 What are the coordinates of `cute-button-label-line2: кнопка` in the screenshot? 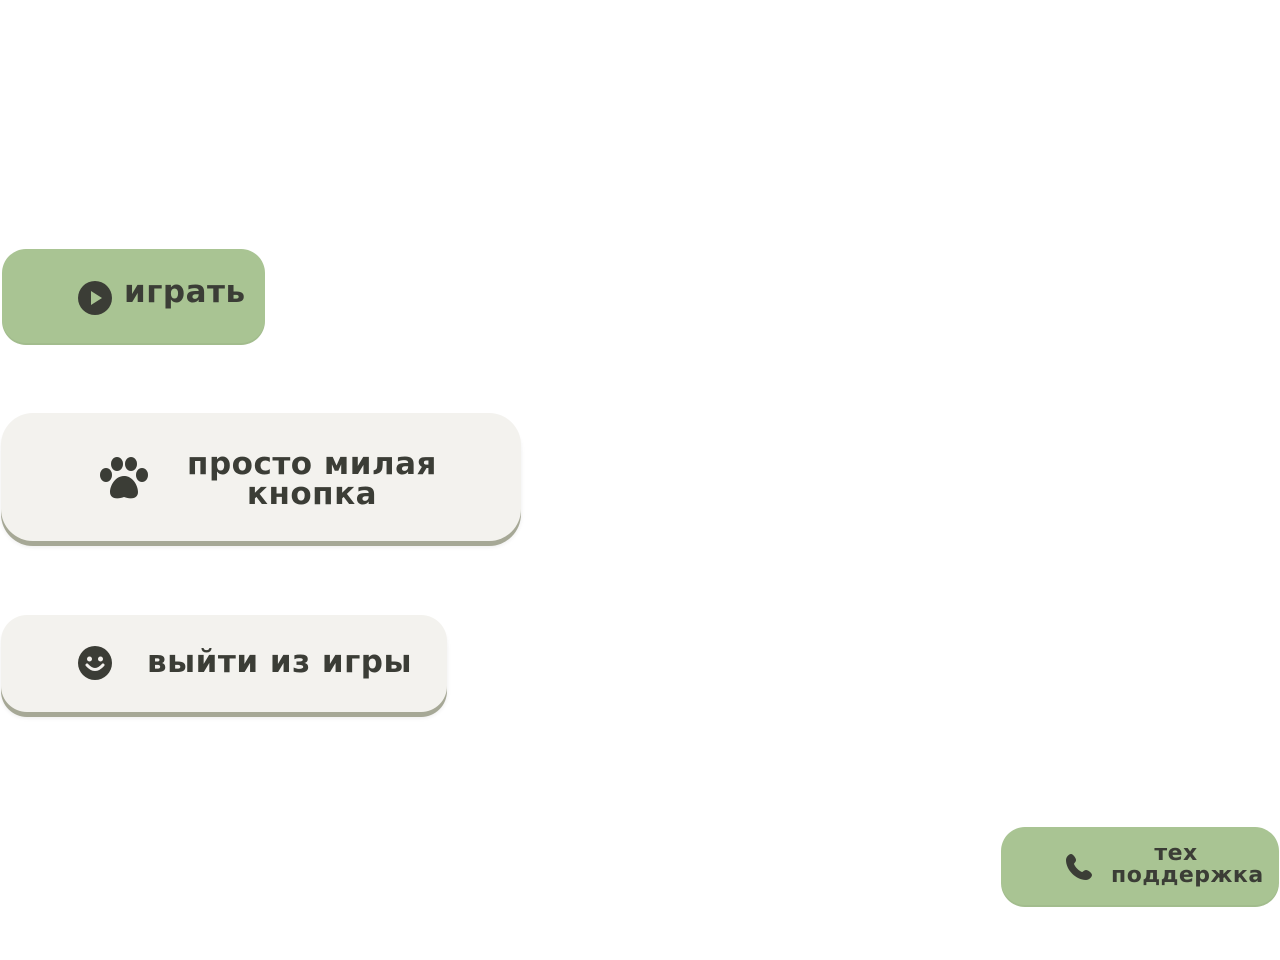 It's located at (312, 494).